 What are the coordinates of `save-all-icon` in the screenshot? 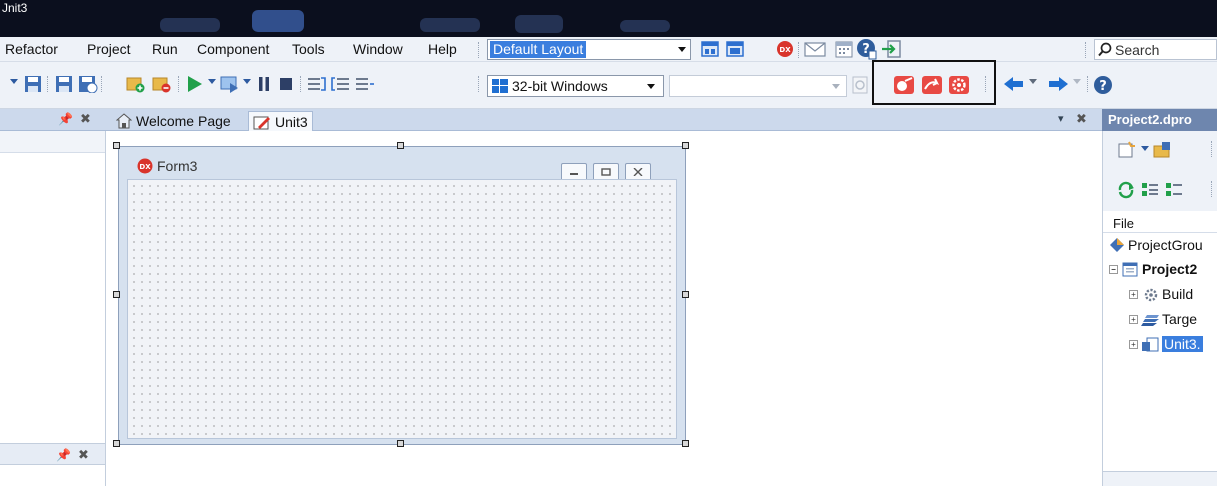 It's located at (64, 84).